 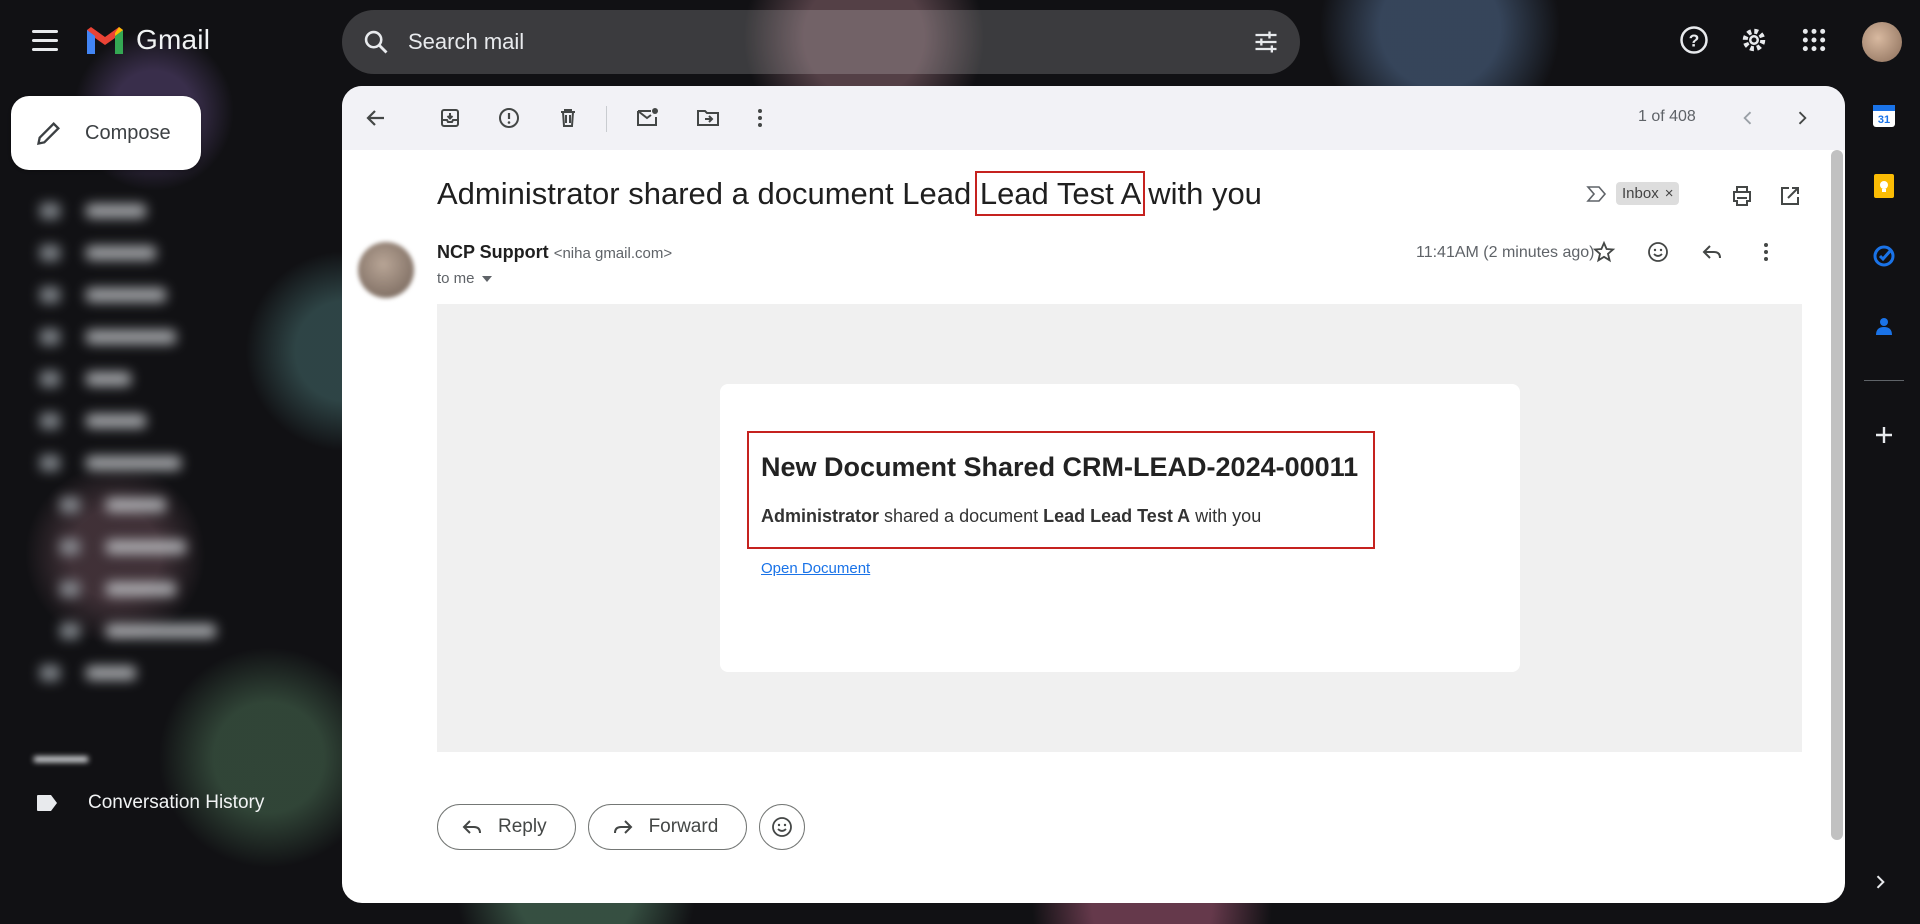 I want to click on card-doc: Lead Lead Test A, so click(x=1117, y=516).